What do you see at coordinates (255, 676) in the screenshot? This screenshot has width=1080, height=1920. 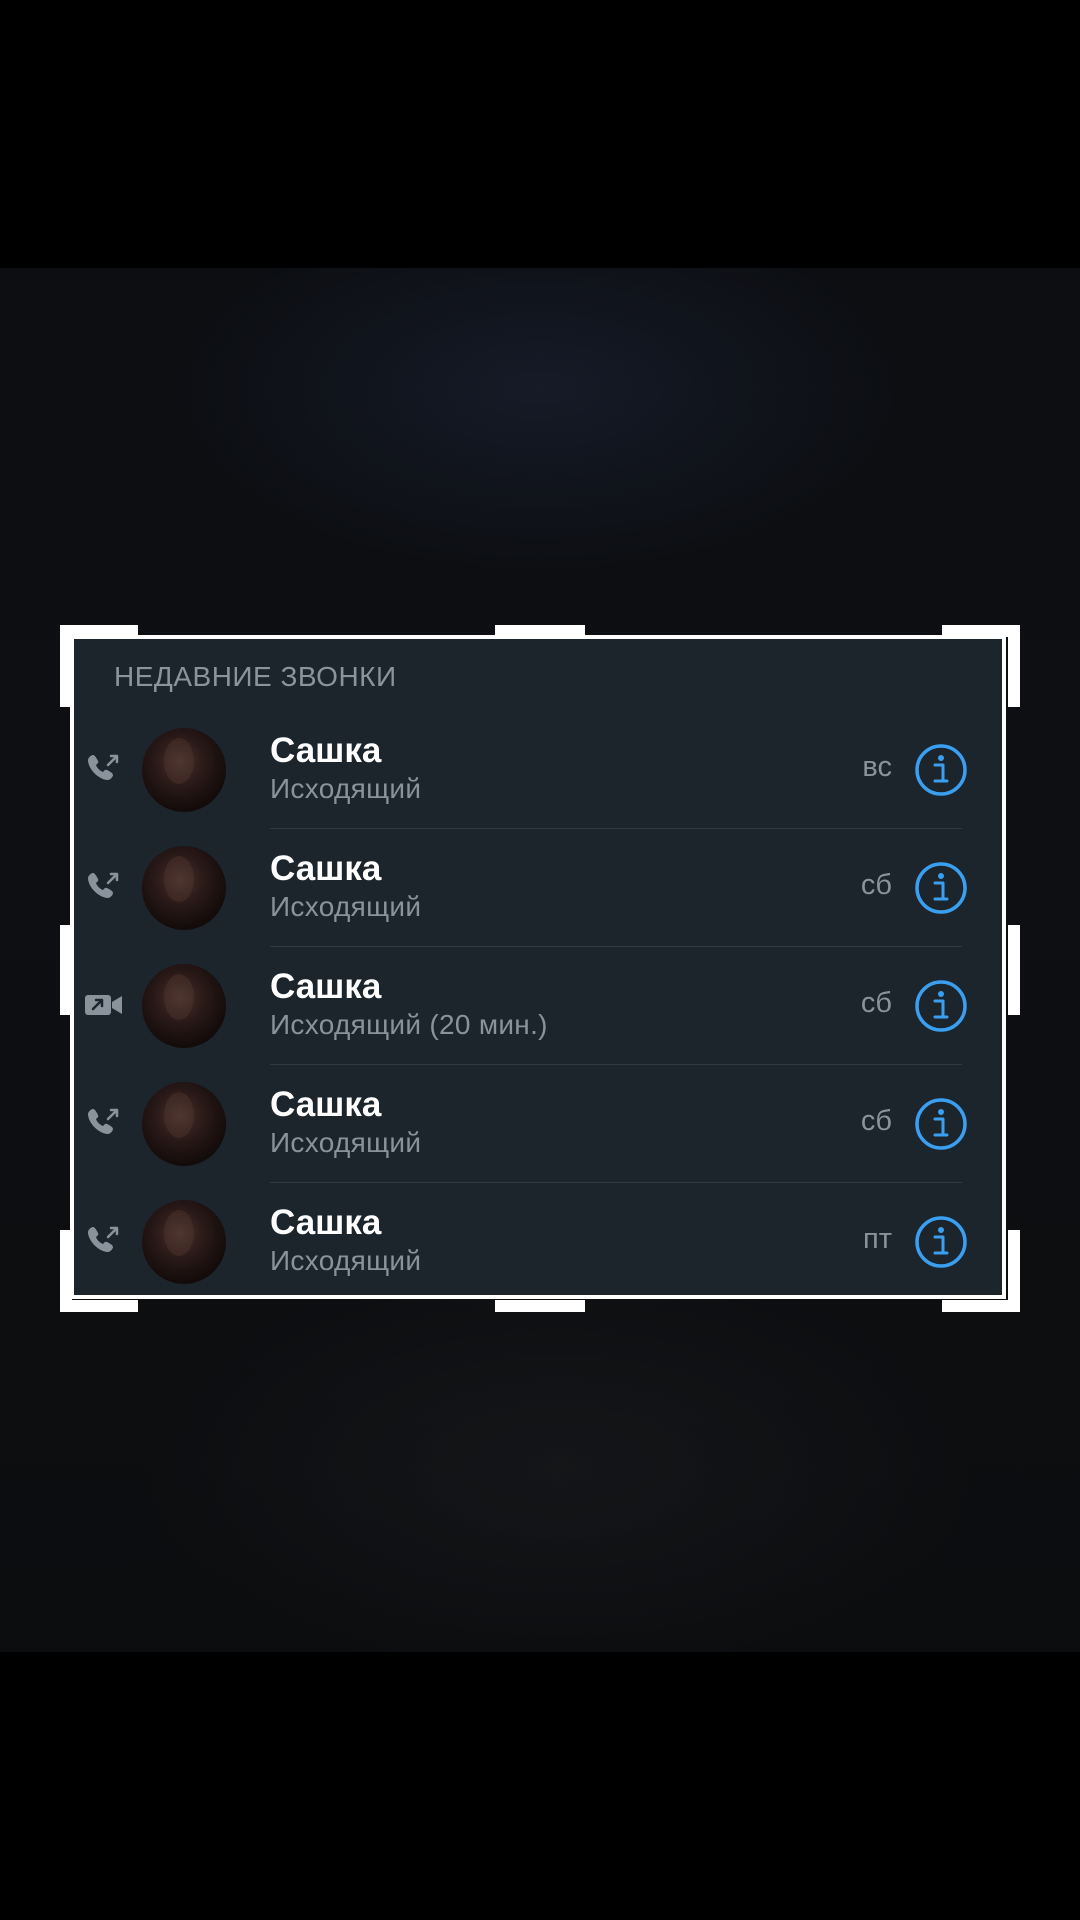 I see `section-title: НЕДАВНИЕ ЗВОНКИ` at bounding box center [255, 676].